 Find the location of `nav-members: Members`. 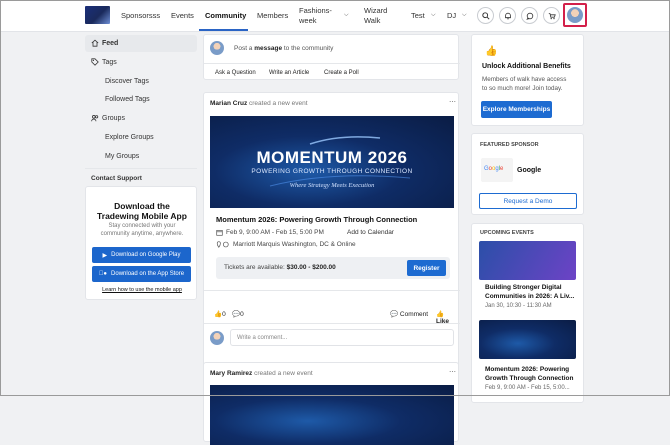

nav-members: Members is located at coordinates (272, 15).